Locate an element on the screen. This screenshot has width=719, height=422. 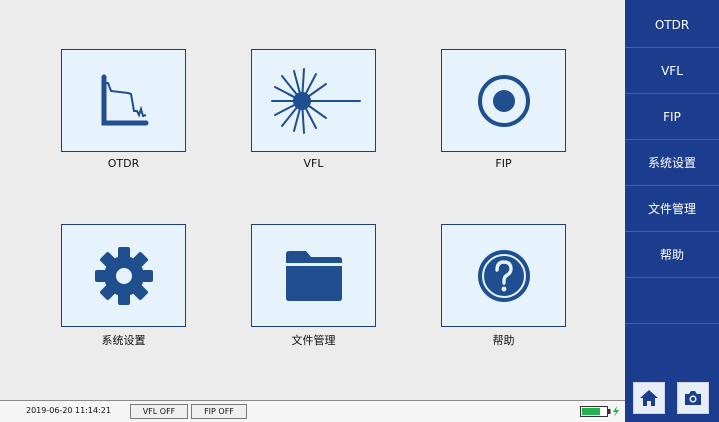
fip-tile is located at coordinates (503, 100).